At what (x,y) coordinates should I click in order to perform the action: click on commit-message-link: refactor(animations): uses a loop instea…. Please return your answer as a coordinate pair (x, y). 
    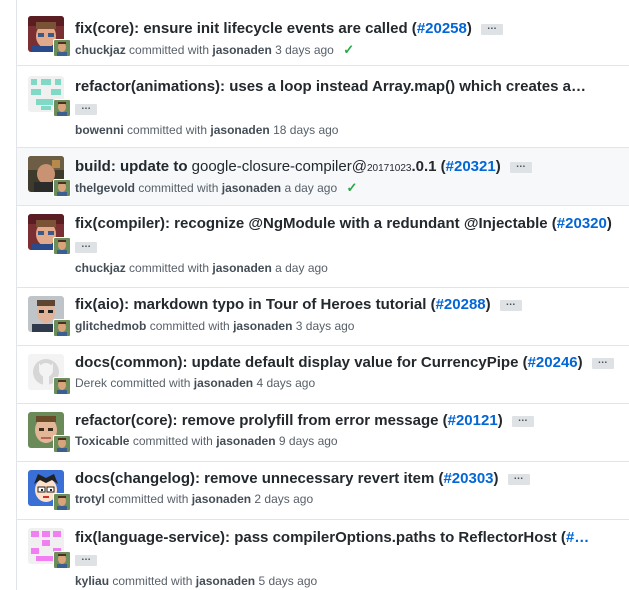
    Looking at the image, I should click on (330, 86).